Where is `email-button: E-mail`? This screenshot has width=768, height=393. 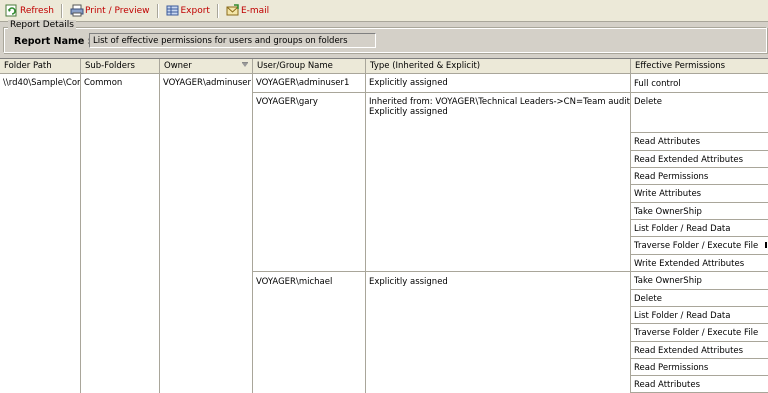
email-button: E-mail is located at coordinates (247, 11).